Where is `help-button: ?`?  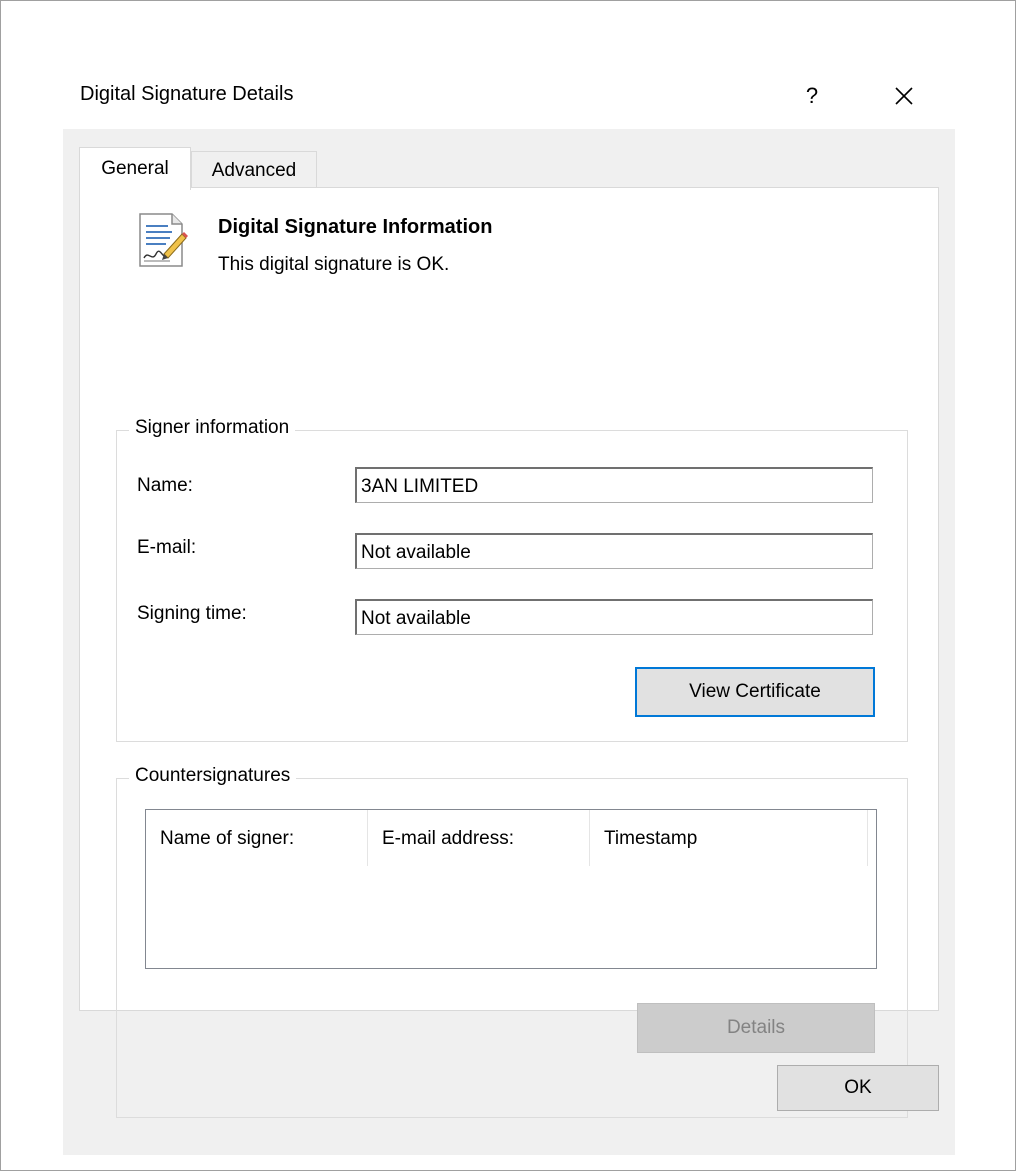 help-button: ? is located at coordinates (812, 96).